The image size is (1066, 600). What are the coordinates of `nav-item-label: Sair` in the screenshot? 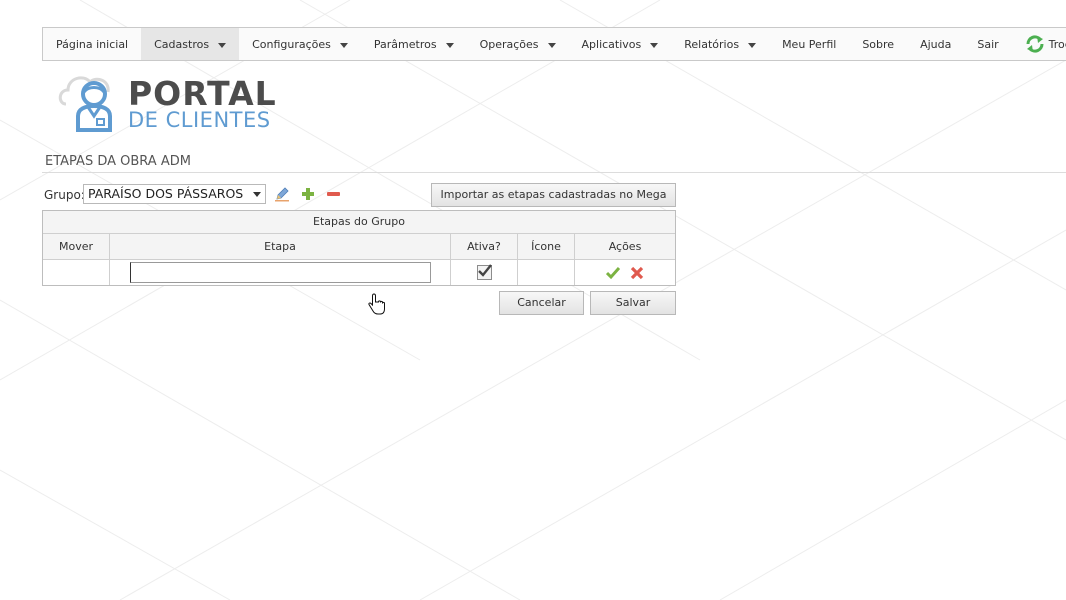 It's located at (988, 44).